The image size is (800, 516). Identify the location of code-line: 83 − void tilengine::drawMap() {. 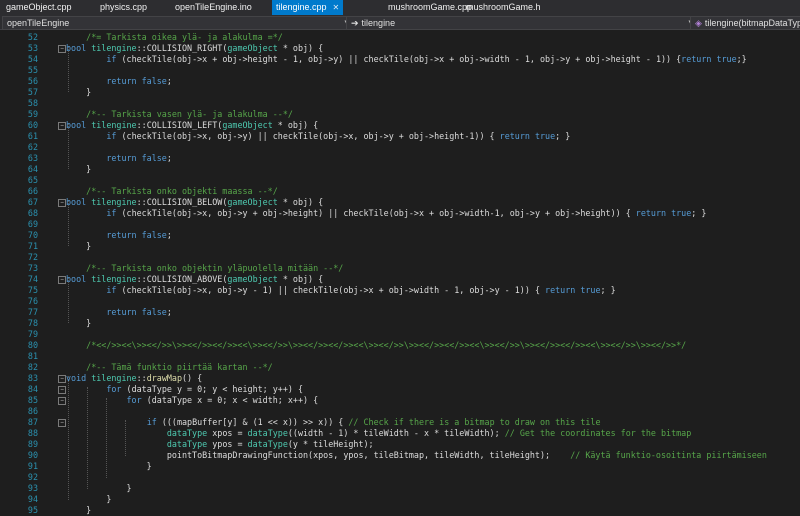
(400, 378).